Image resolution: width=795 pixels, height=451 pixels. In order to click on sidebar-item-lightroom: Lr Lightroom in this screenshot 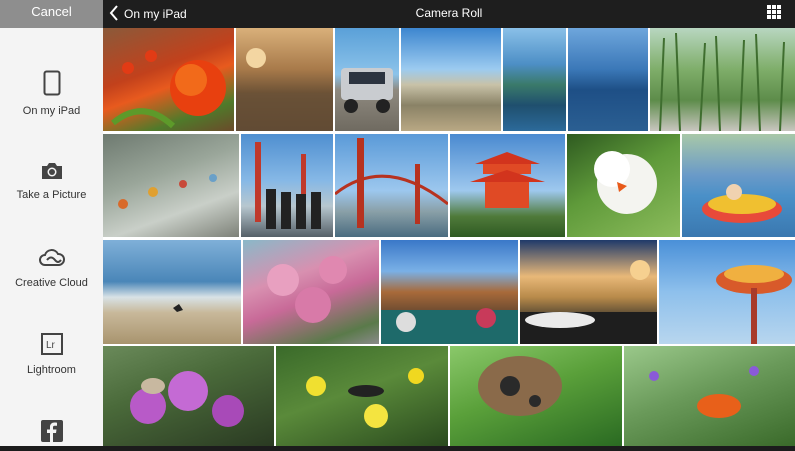, I will do `click(51, 354)`.